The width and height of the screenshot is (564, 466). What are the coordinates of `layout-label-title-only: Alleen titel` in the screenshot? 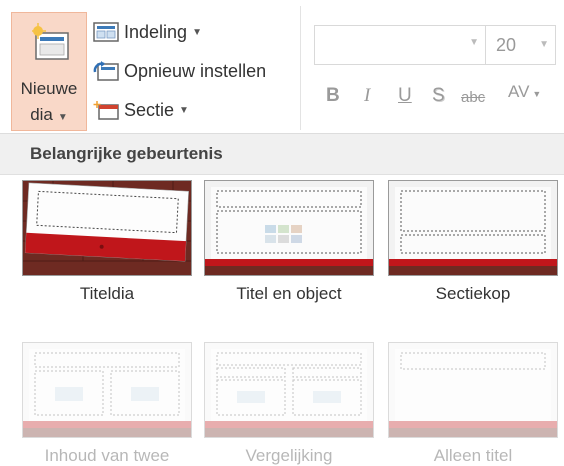 It's located at (473, 455).